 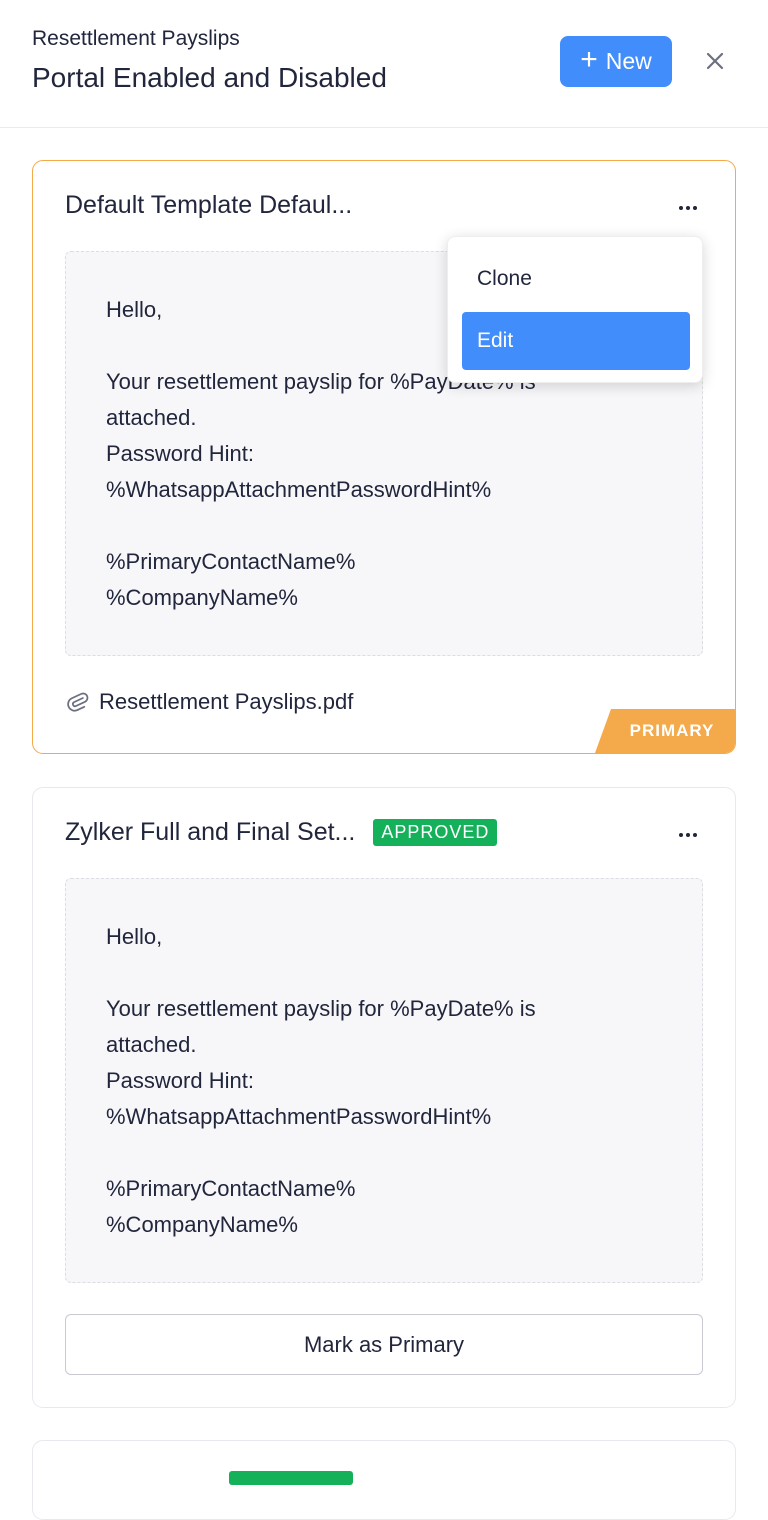 I want to click on attachment-link: Resettlement Payslips.pdf, so click(x=209, y=702).